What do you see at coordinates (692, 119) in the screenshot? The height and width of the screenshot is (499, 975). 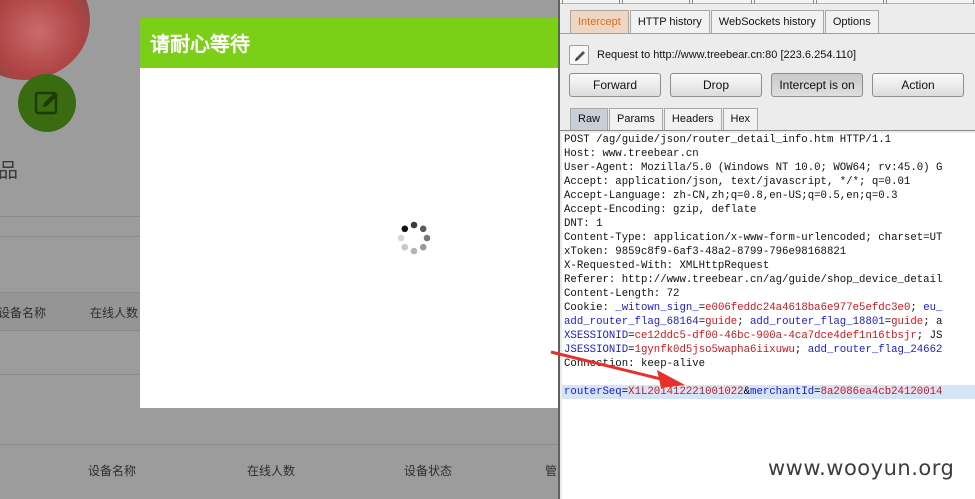 I see `tab-headers: Headers` at bounding box center [692, 119].